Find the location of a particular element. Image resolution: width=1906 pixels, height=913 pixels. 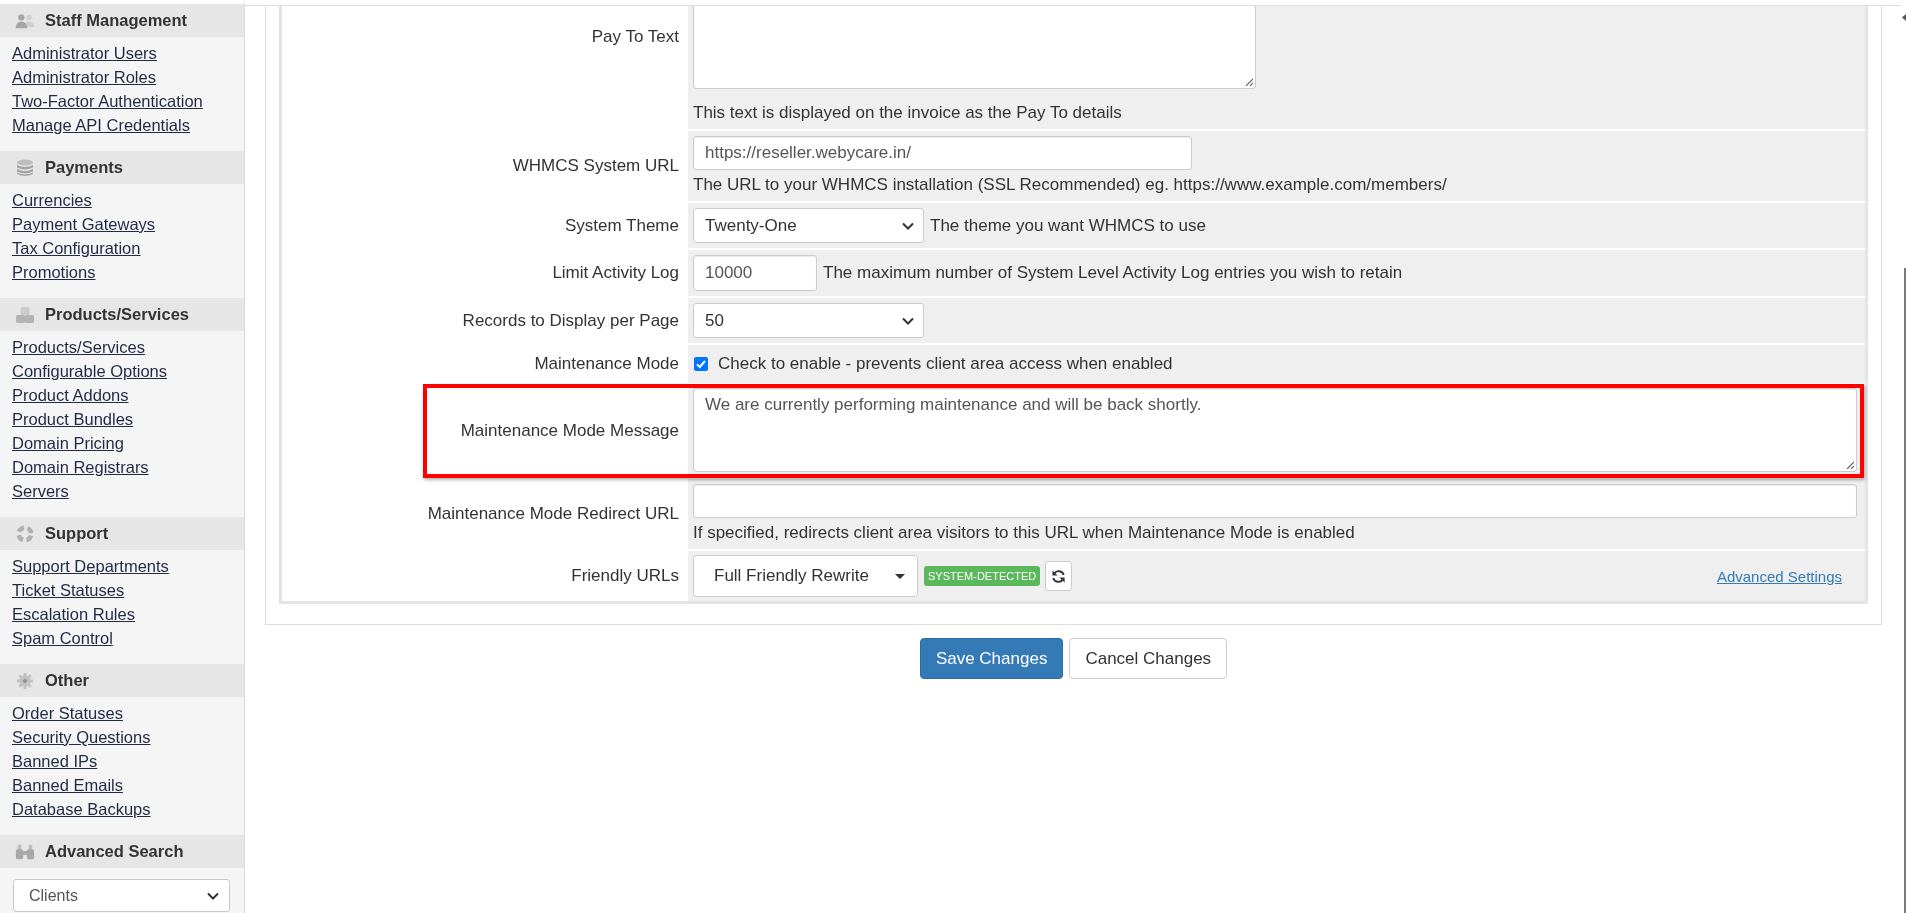

sidebar-link: Promotions is located at coordinates (54, 272).